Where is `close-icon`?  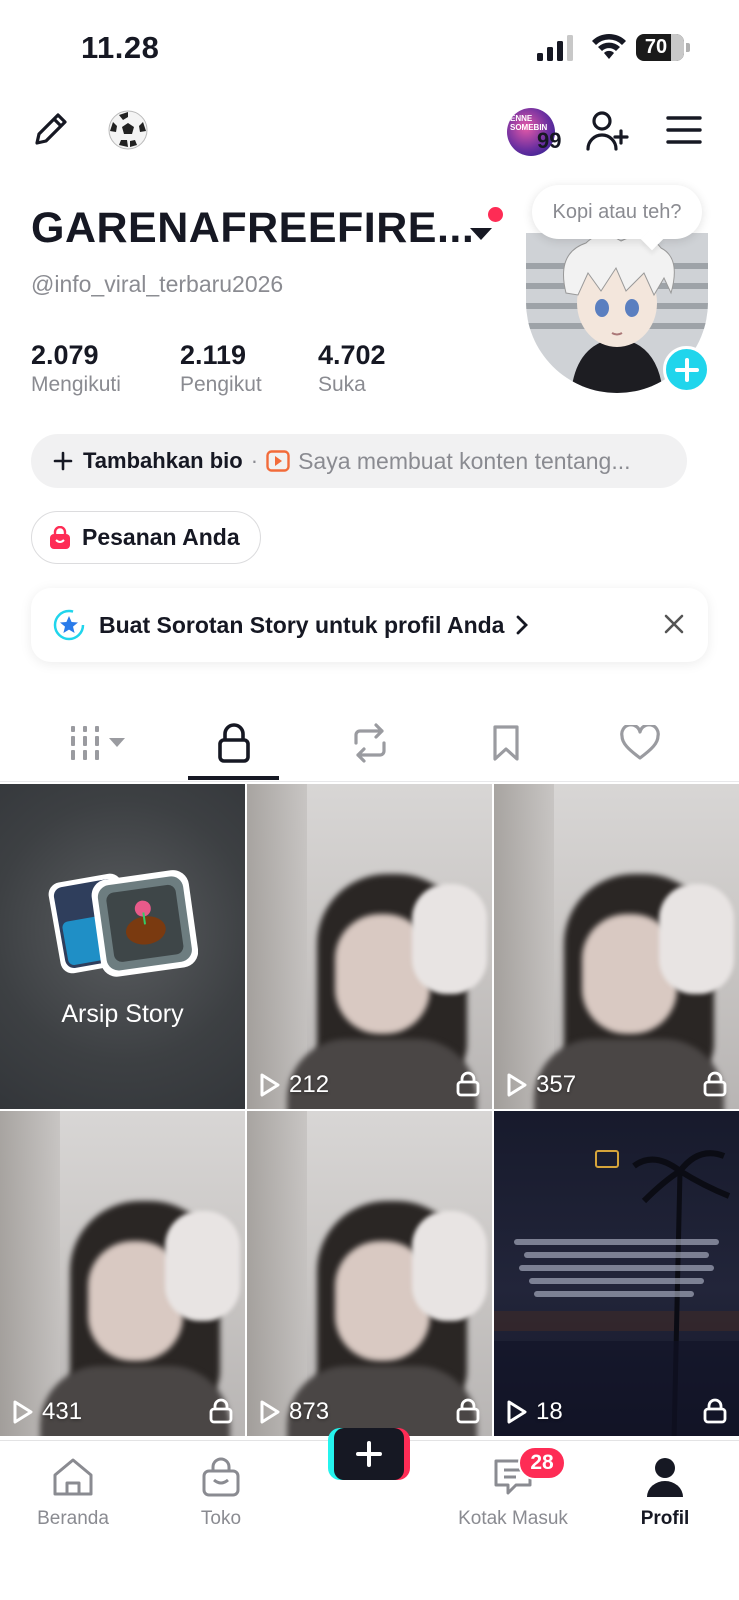 close-icon is located at coordinates (674, 624).